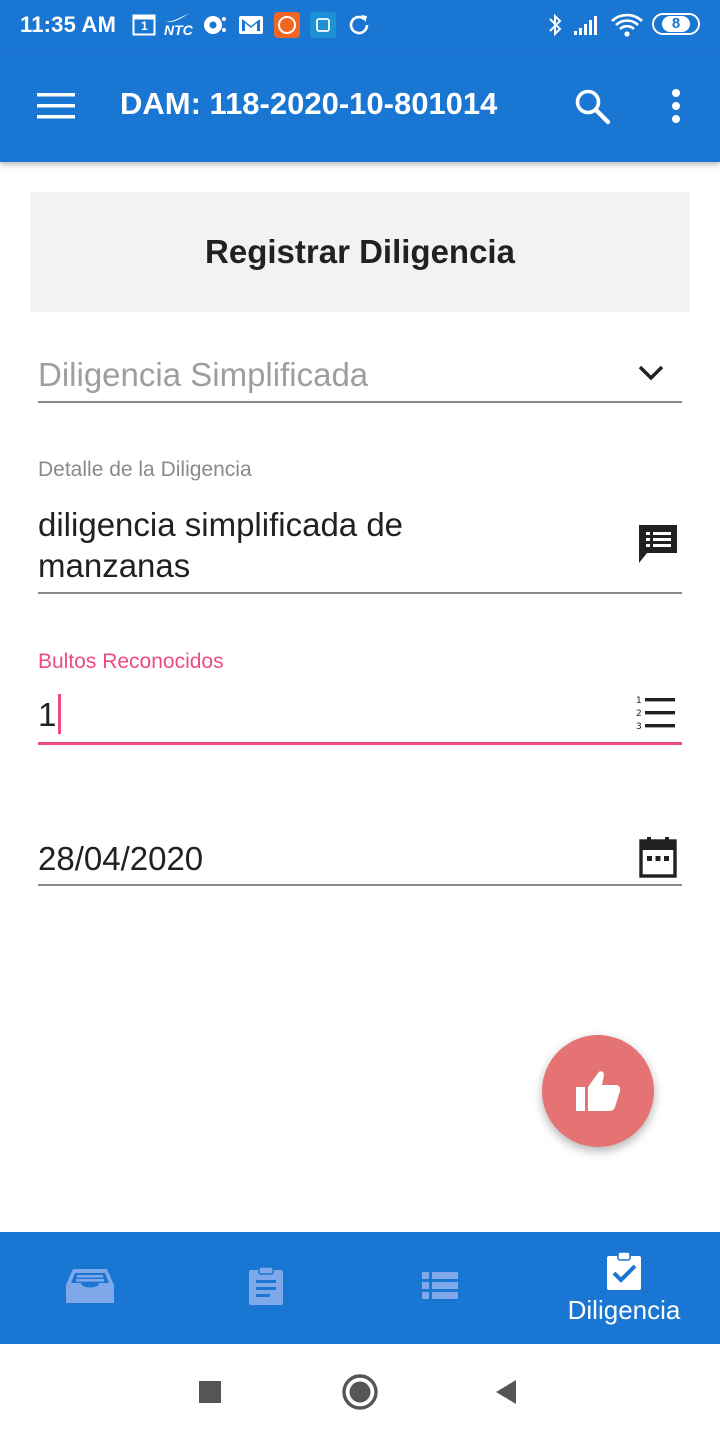 The height and width of the screenshot is (1440, 720). I want to click on back-button, so click(506, 1392).